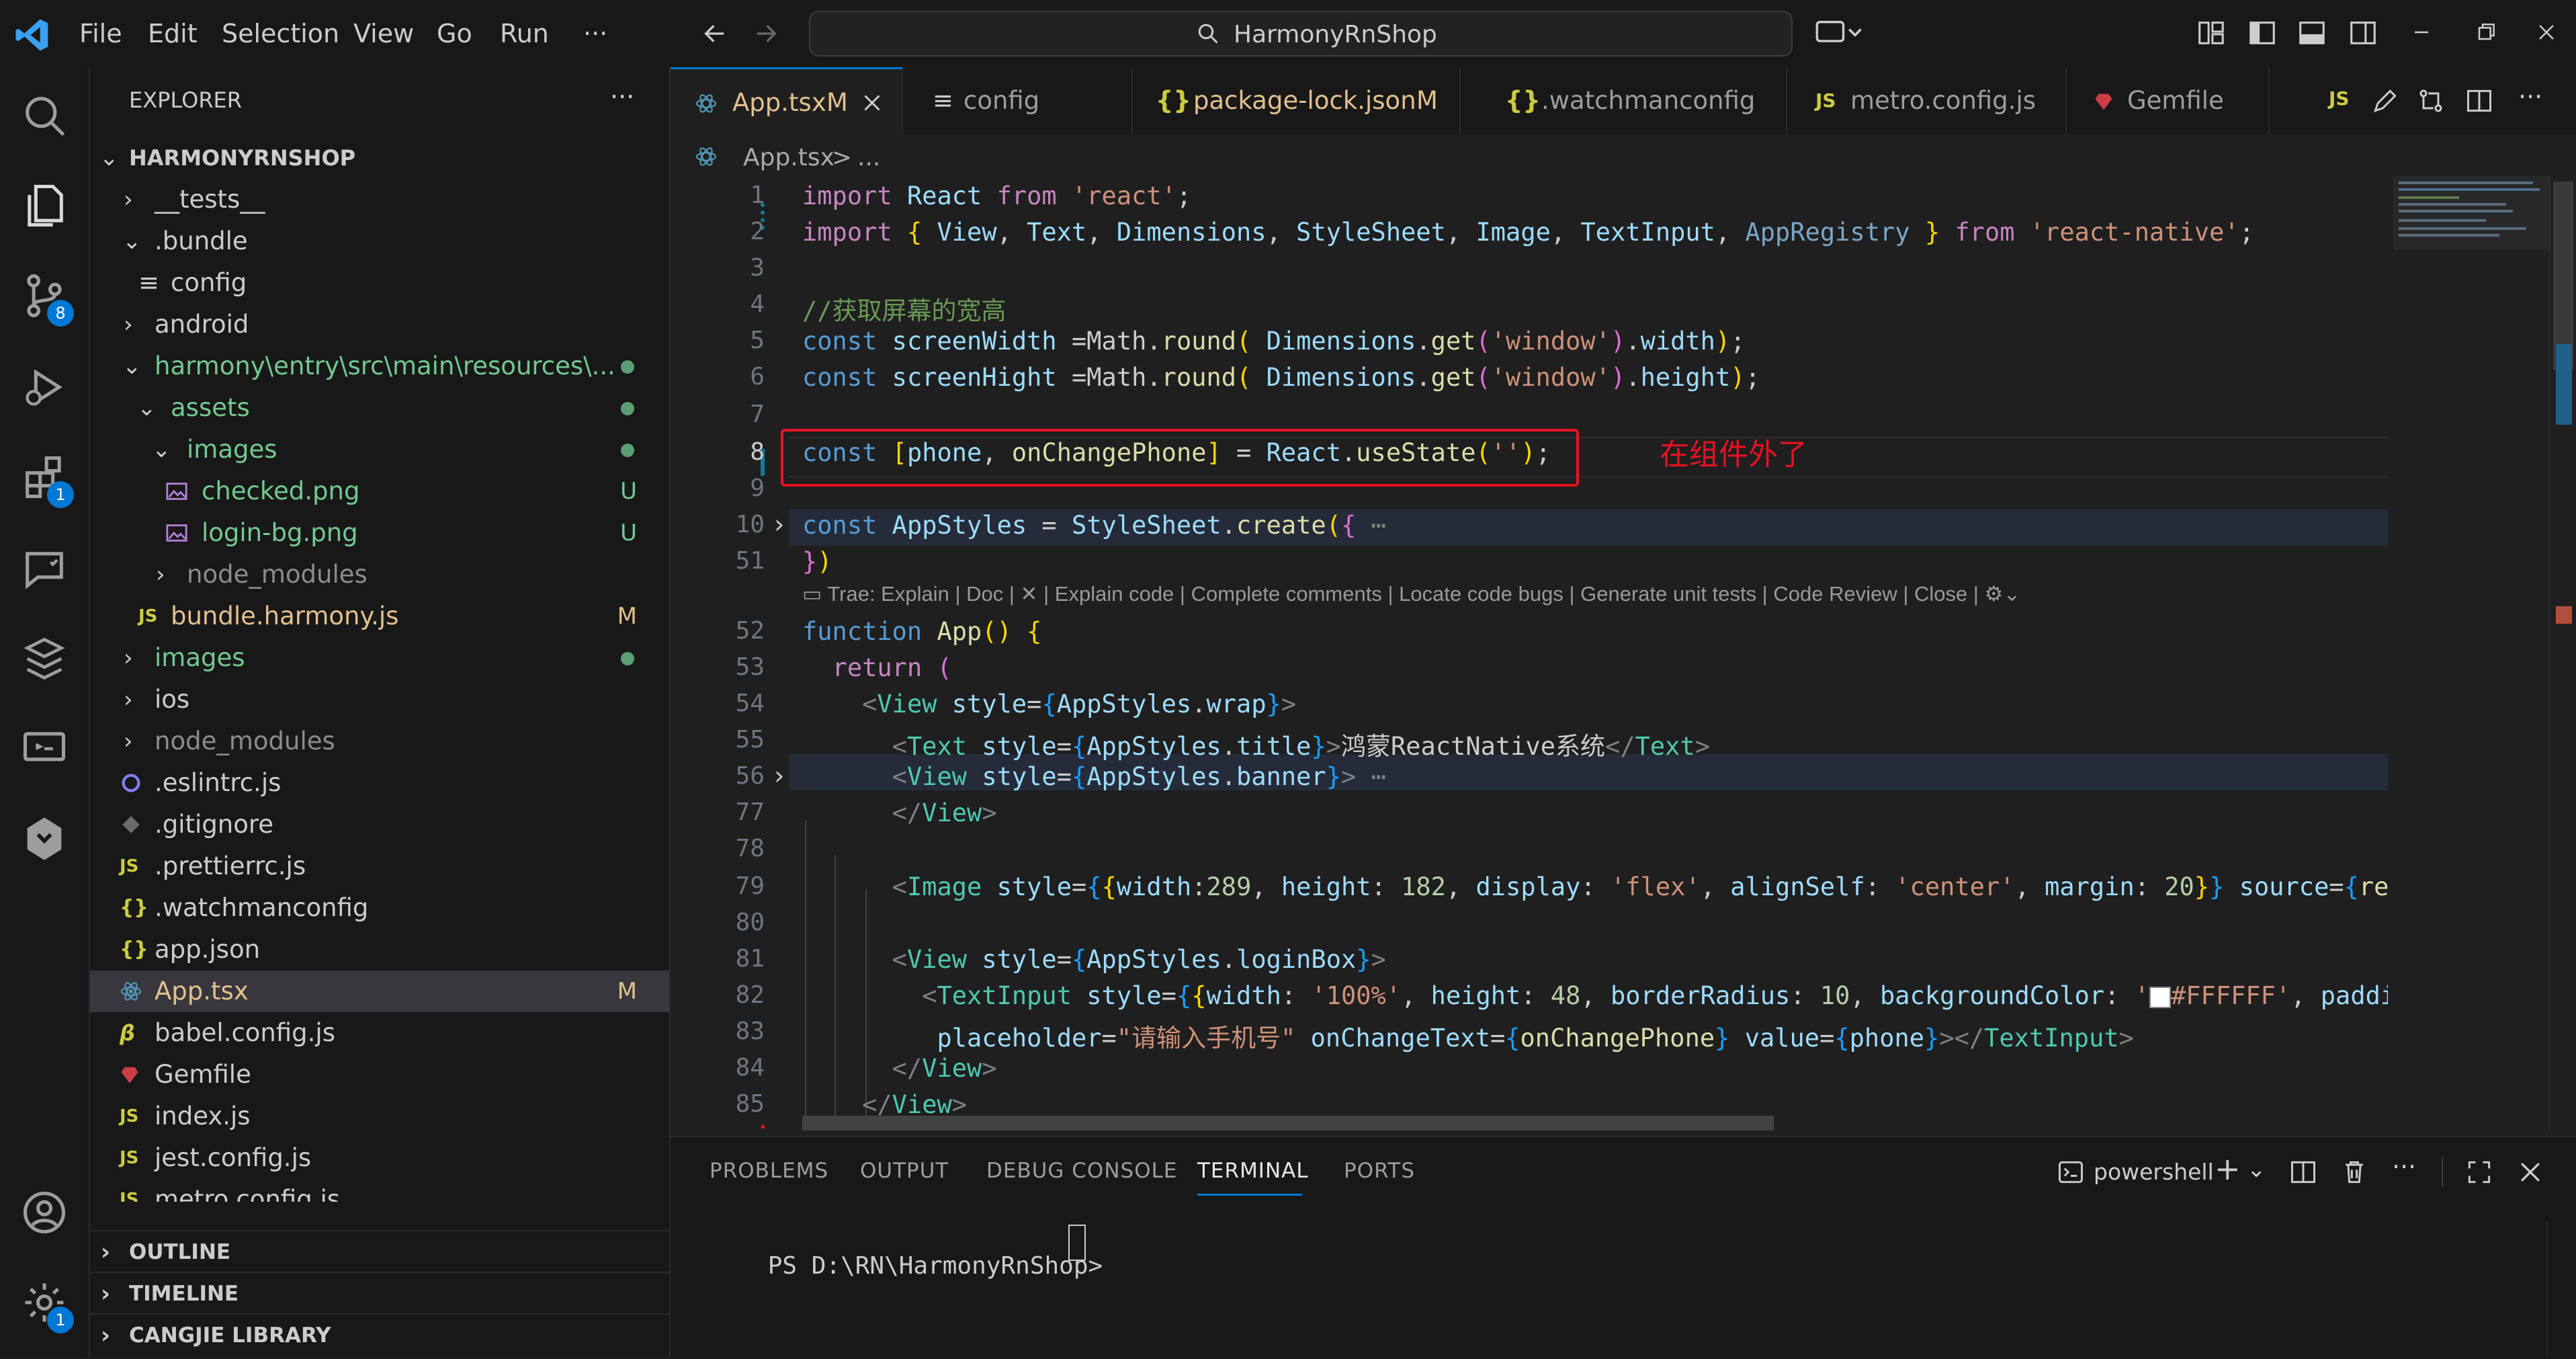 The image size is (2576, 1359). What do you see at coordinates (44, 1212) in the screenshot?
I see `accounts-icon` at bounding box center [44, 1212].